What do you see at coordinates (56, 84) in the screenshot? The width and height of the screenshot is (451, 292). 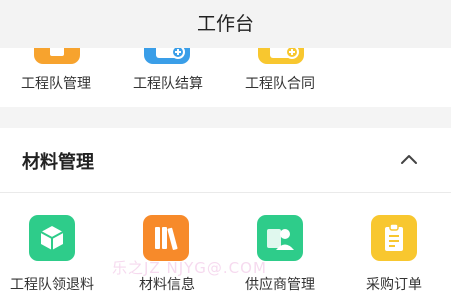 I see `grid-item-label: 工程队管理` at bounding box center [56, 84].